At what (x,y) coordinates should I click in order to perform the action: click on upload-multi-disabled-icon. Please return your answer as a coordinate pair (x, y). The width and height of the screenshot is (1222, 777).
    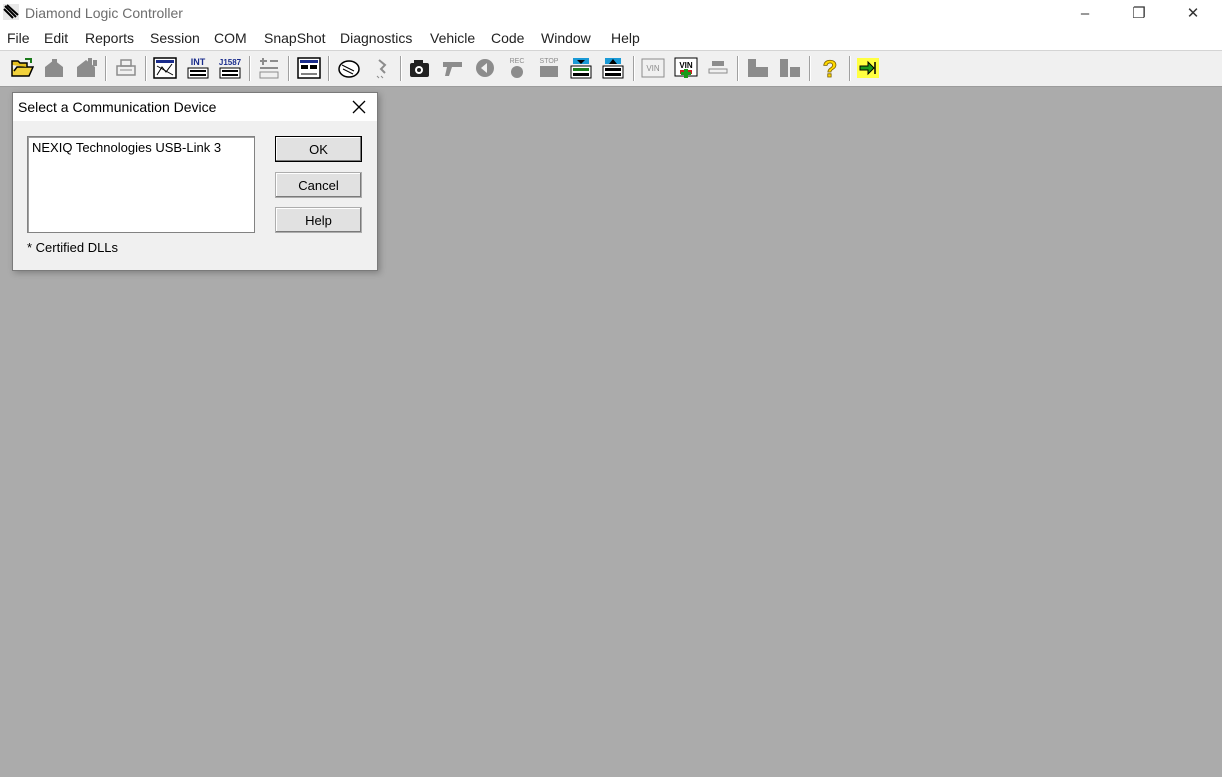
    Looking at the image, I should click on (86, 68).